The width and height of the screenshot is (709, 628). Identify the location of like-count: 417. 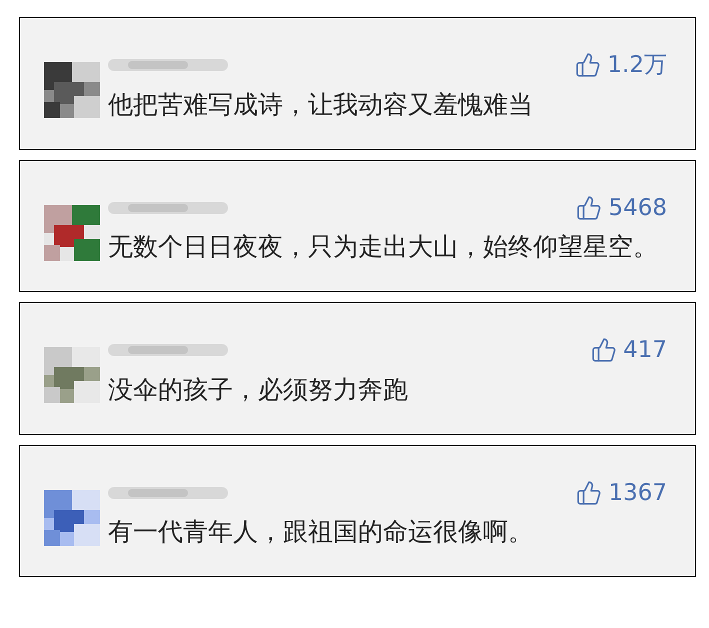
(645, 350).